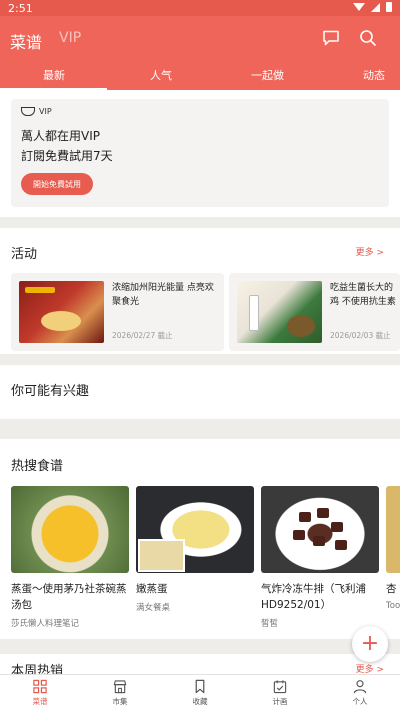  Describe the element at coordinates (375, 7) in the screenshot. I see `signal-icon` at that location.